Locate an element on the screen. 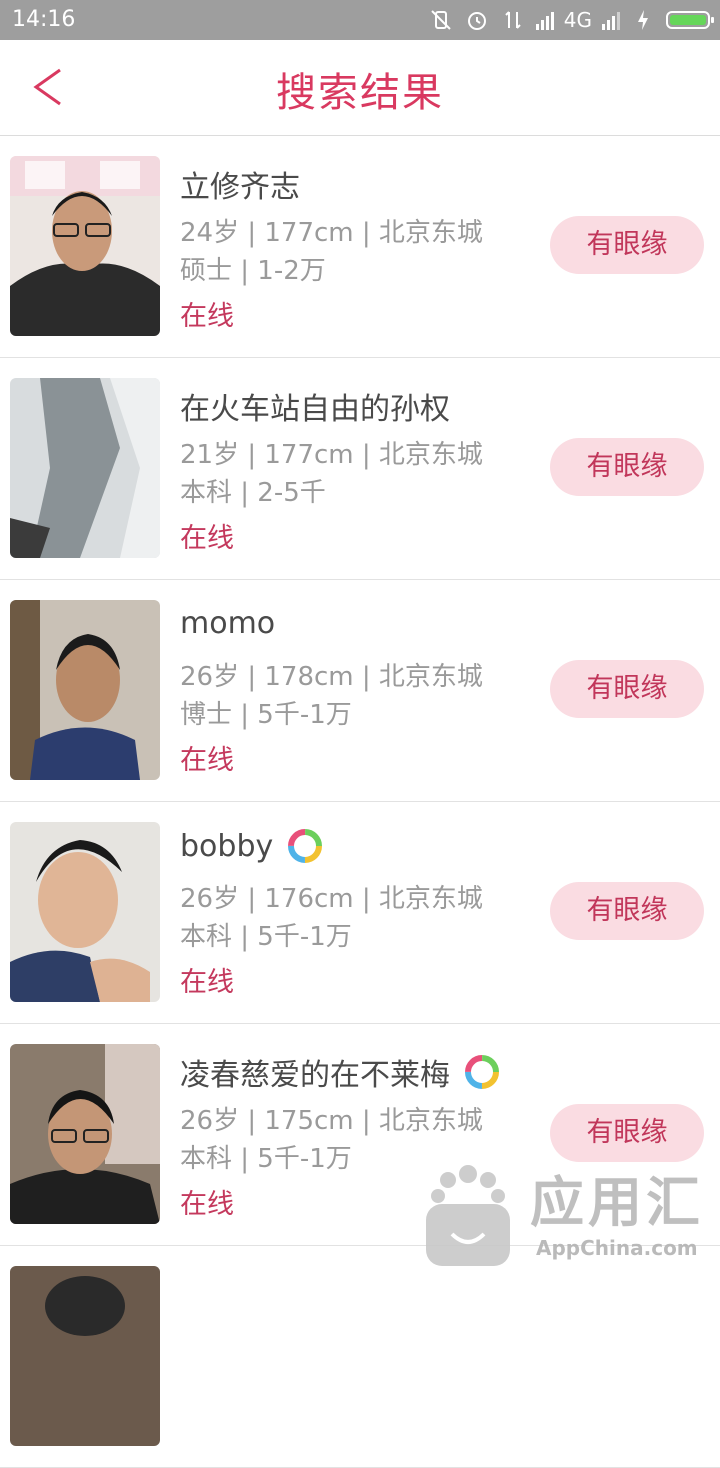  user-education-income: 本科 | 2-5千 is located at coordinates (253, 493).